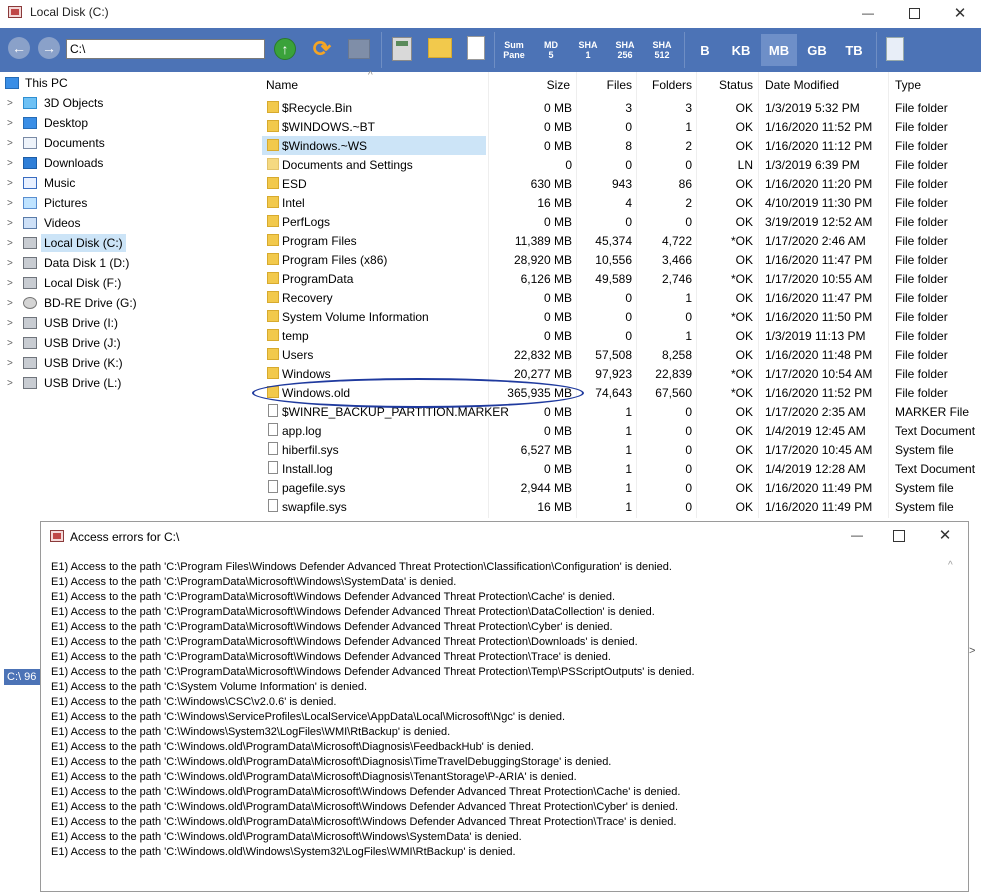 The image size is (981, 892). Describe the element at coordinates (819, 488) in the screenshot. I see `cell-date: 1/16/2020 11:49 PM` at that location.